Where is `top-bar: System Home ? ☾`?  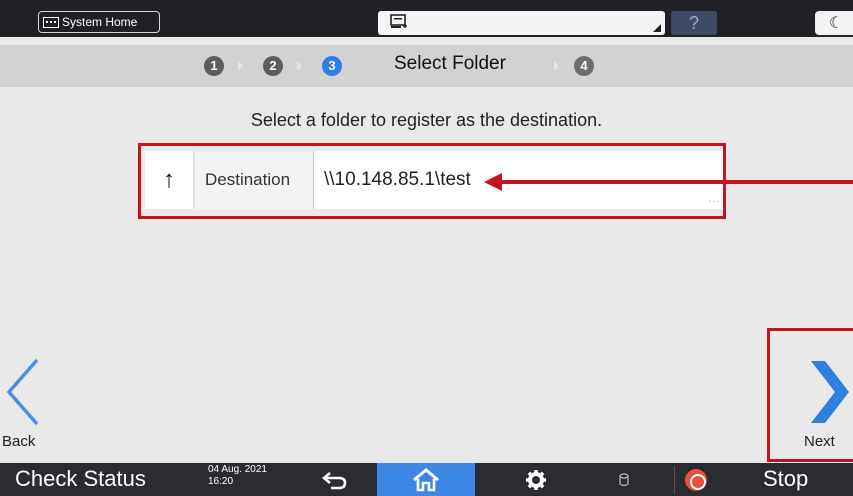
top-bar: System Home ? ☾ is located at coordinates (426, 18).